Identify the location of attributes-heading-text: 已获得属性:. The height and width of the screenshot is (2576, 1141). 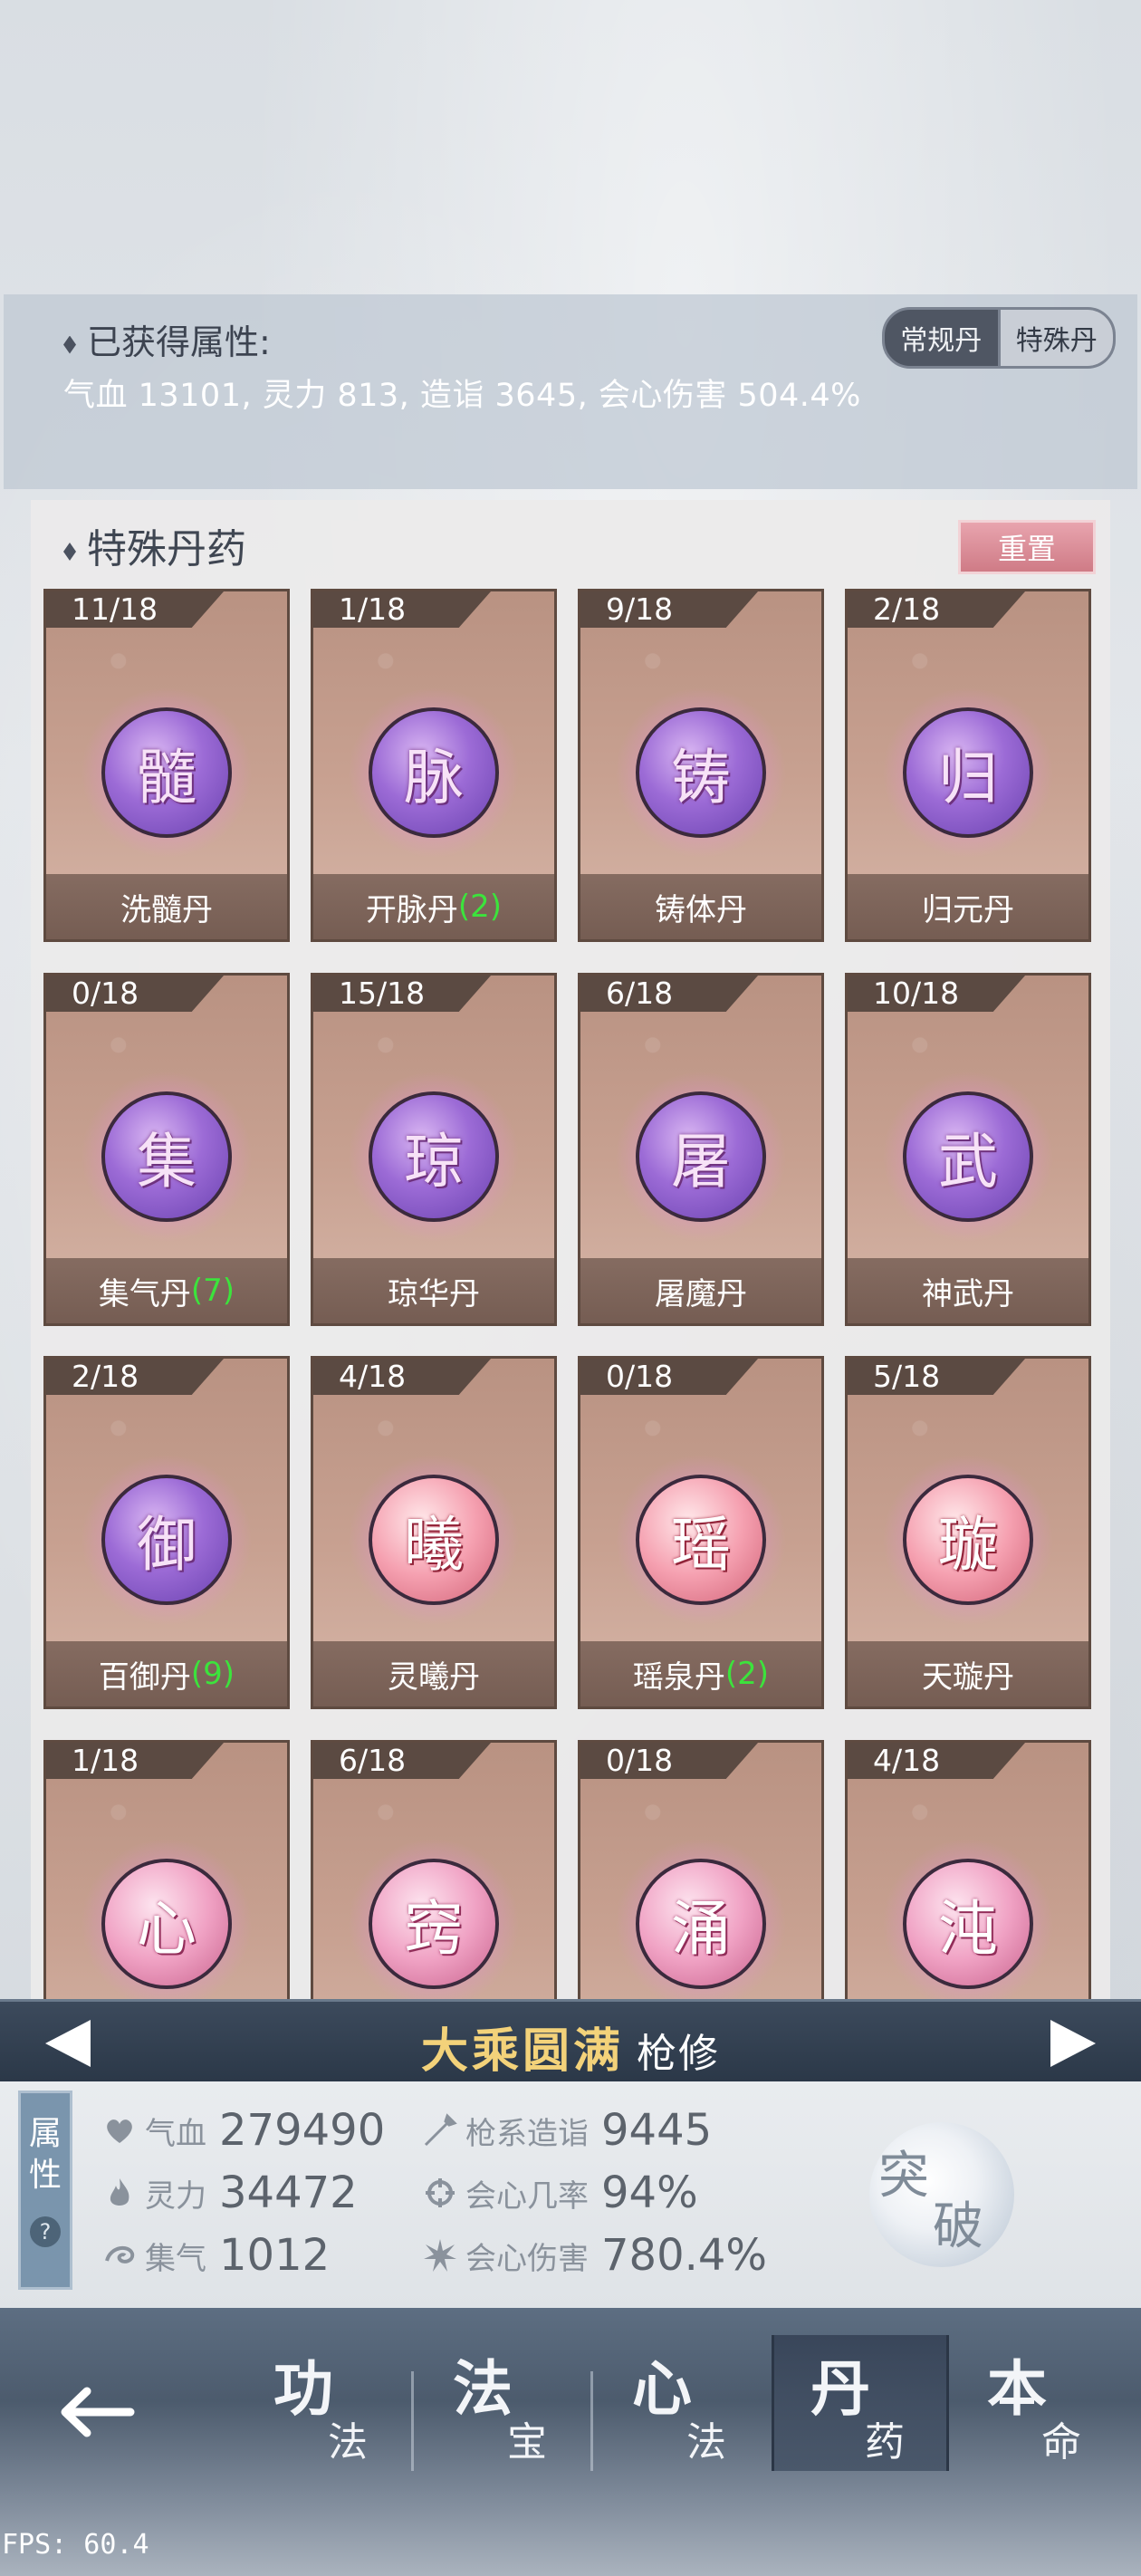
(179, 342).